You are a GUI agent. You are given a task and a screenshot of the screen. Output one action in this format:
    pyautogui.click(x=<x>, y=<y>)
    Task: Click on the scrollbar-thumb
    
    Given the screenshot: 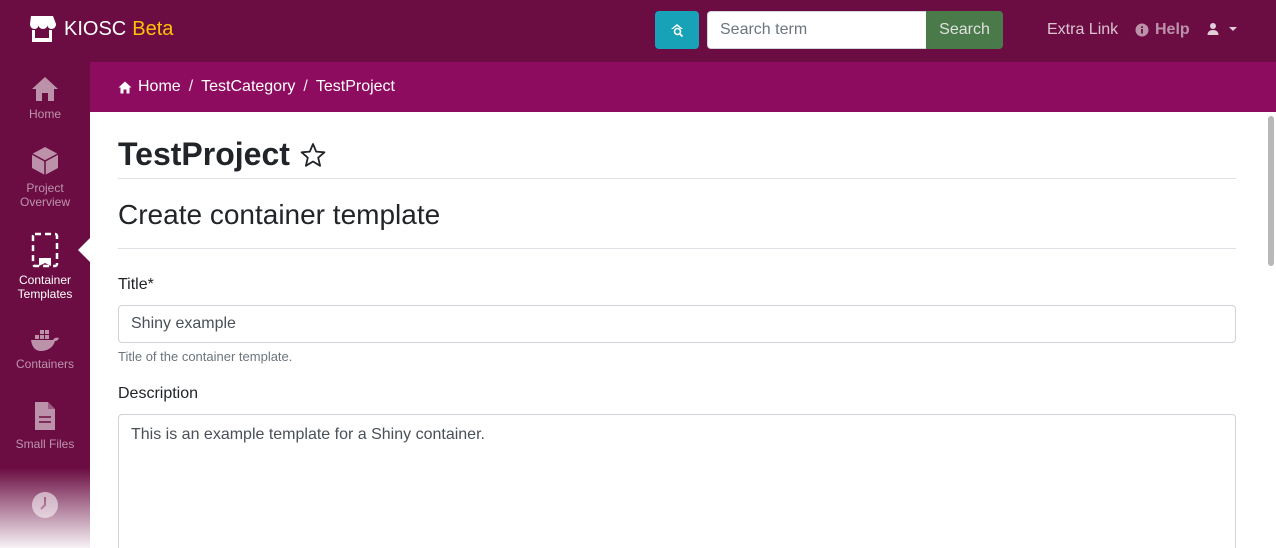 What is the action you would take?
    pyautogui.click(x=1271, y=191)
    